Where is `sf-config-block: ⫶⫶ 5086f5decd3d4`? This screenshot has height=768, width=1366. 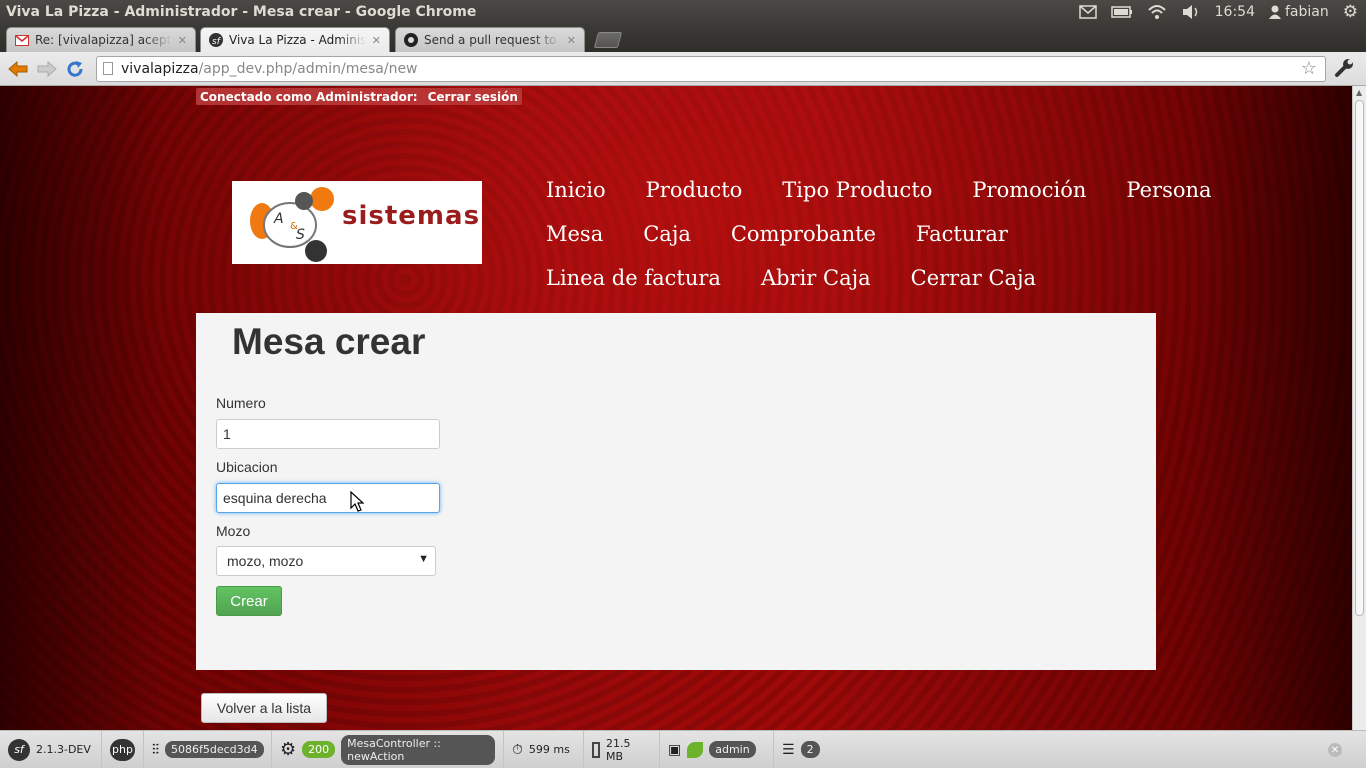
sf-config-block: ⫶⫶ 5086f5decd3d4 is located at coordinates (208, 749).